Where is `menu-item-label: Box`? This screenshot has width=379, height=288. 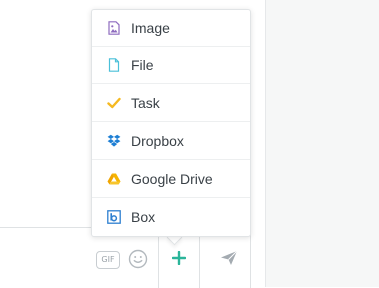
menu-item-label: Box is located at coordinates (143, 217).